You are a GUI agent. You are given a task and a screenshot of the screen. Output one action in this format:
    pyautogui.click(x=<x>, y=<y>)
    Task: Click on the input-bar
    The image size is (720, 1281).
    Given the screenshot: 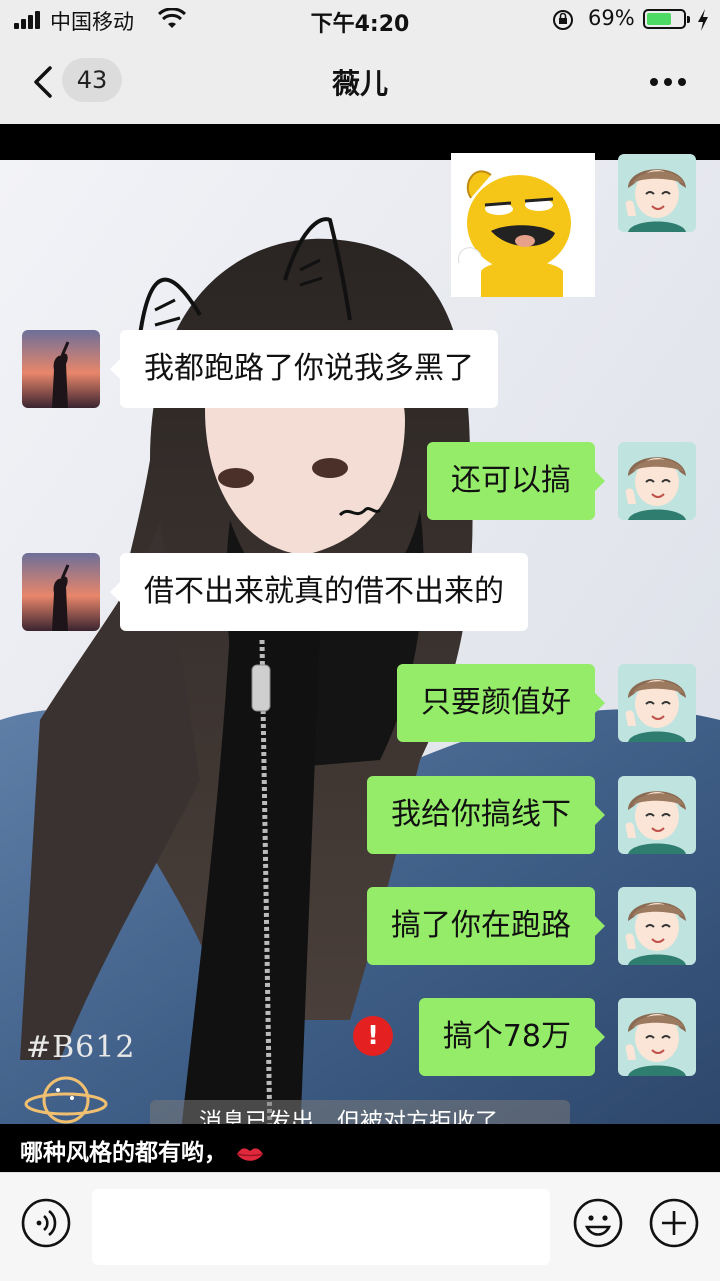 What is the action you would take?
    pyautogui.click(x=360, y=1226)
    